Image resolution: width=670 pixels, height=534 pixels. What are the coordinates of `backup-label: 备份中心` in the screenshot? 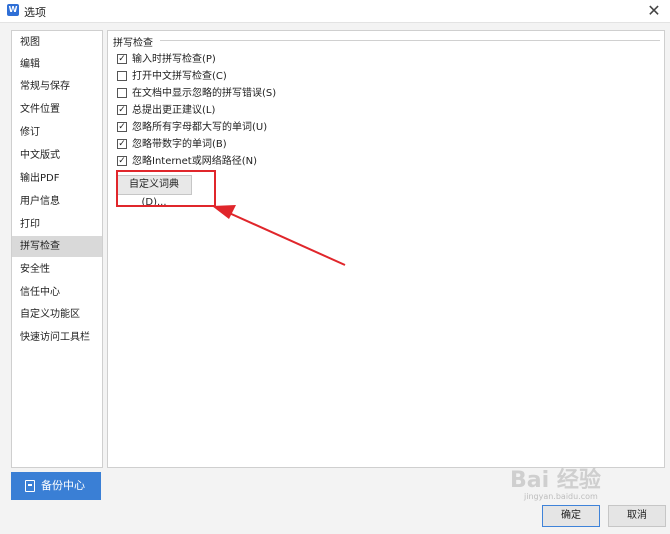 It's located at (63, 485).